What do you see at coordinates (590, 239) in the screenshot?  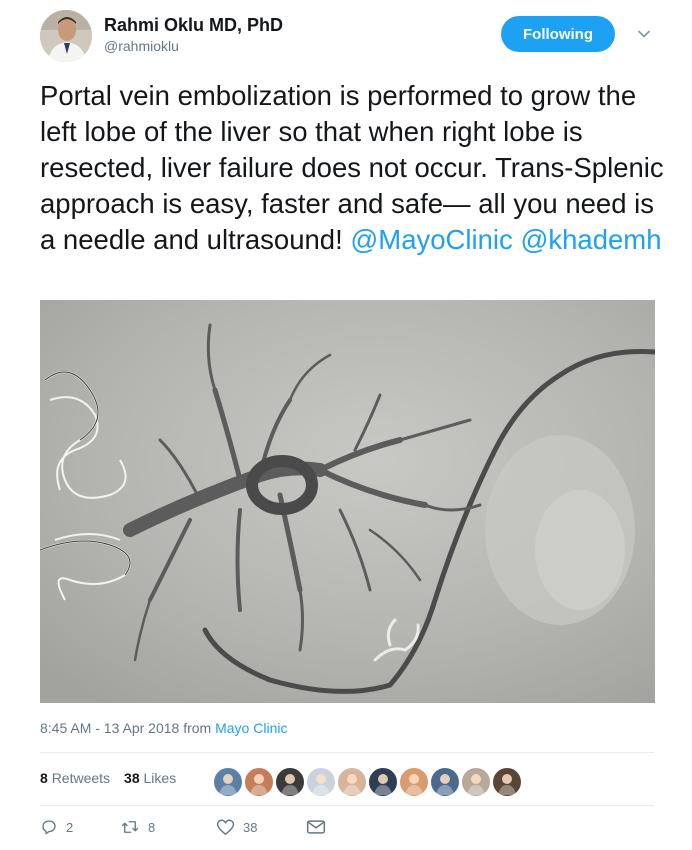 I see `mention-khademh: @khademh` at bounding box center [590, 239].